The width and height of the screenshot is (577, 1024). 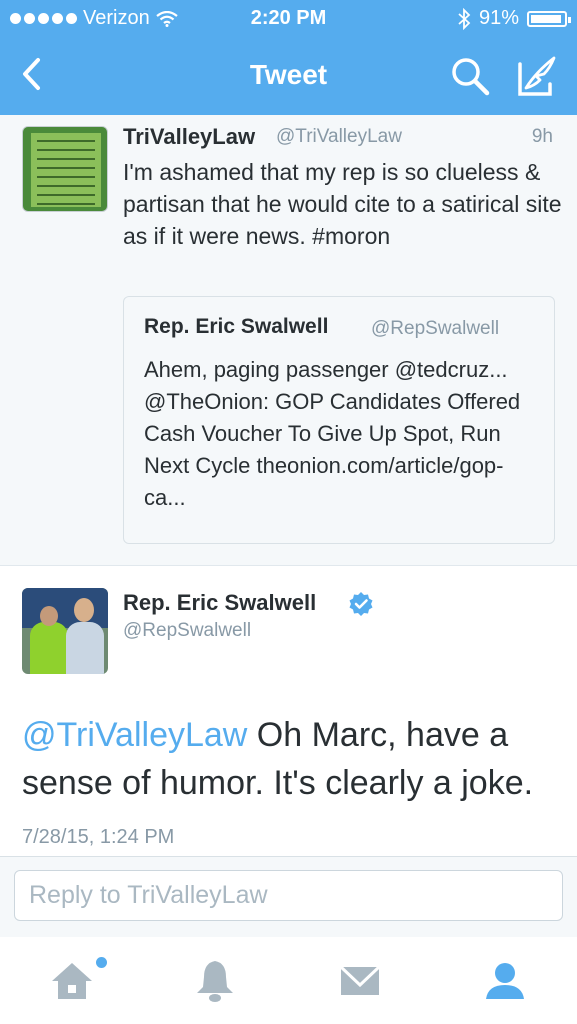 I want to click on reply-bar, so click(x=288, y=897).